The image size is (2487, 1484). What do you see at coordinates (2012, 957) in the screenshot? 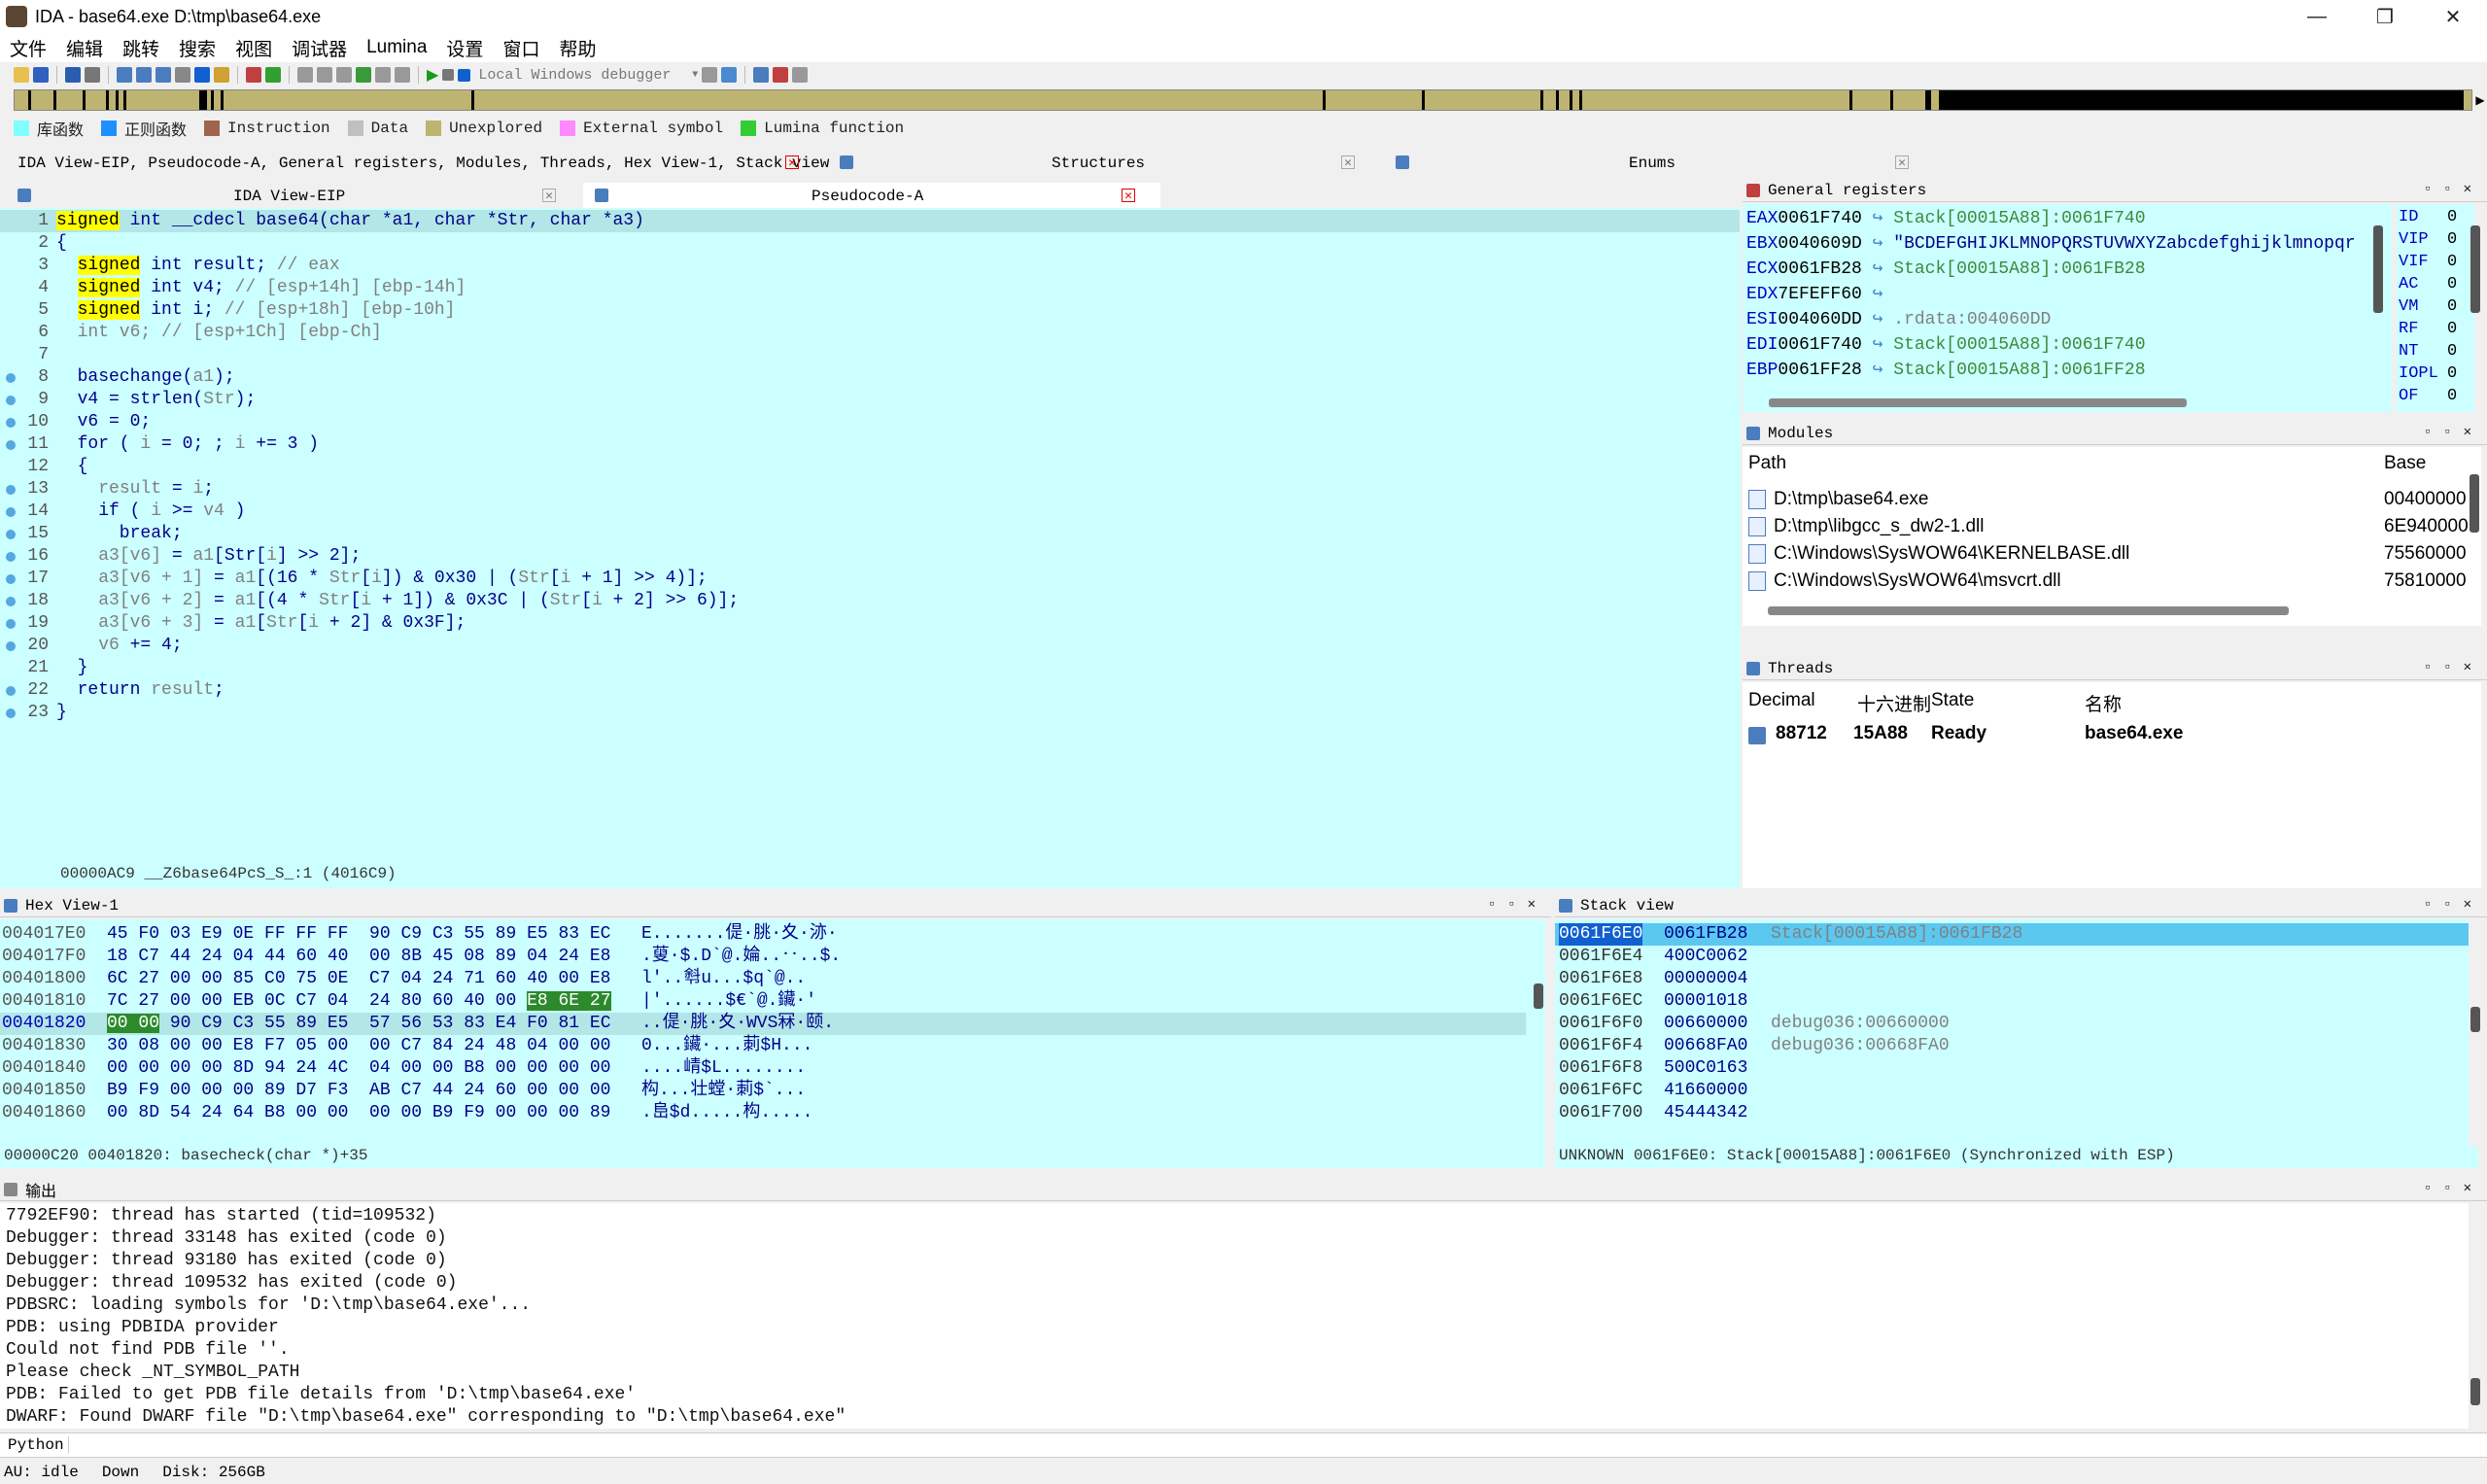
I see `stack-row: 0061F6E4 400C0062` at bounding box center [2012, 957].